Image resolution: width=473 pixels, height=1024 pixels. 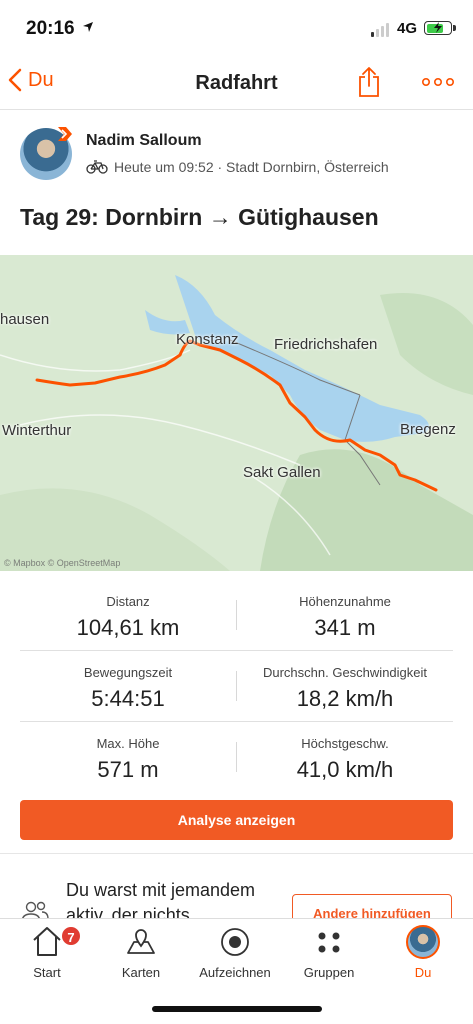 I want to click on tab-label: Start, so click(x=47, y=972).